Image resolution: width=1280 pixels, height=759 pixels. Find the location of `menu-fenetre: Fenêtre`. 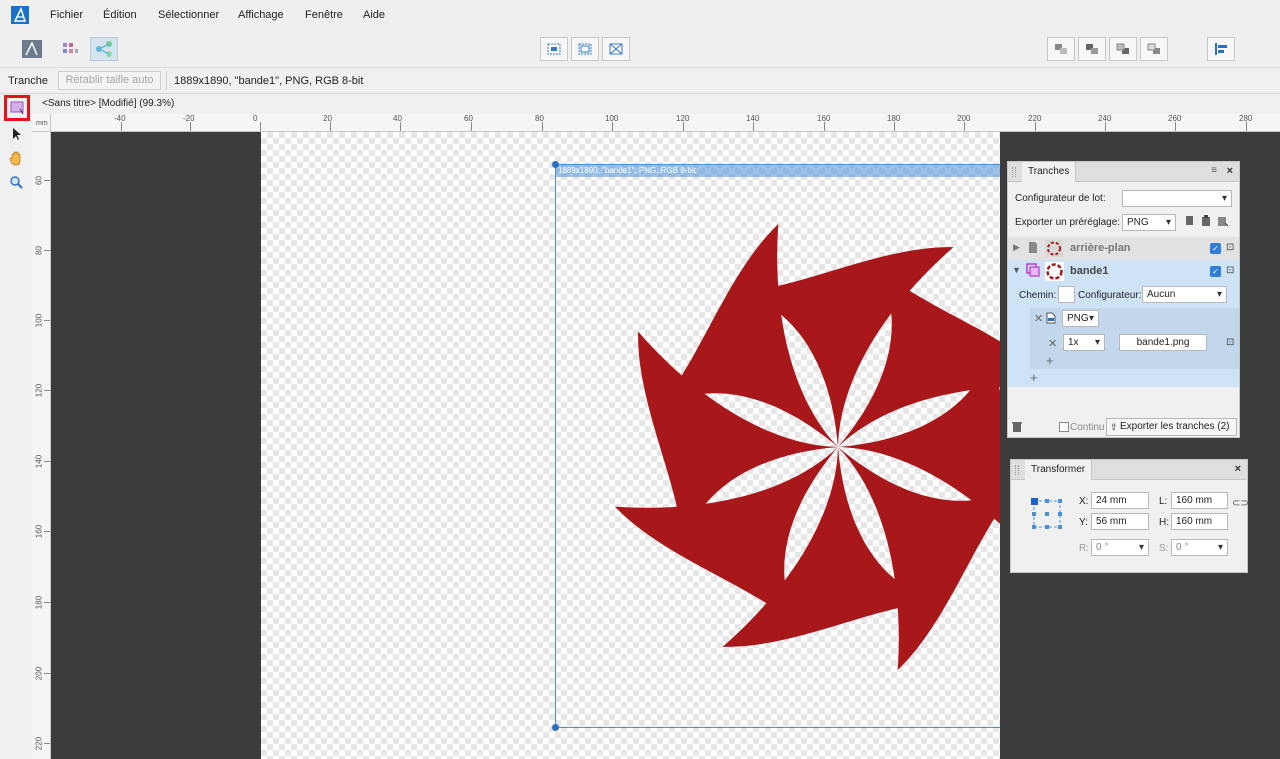

menu-fenetre: Fenêtre is located at coordinates (324, 15).